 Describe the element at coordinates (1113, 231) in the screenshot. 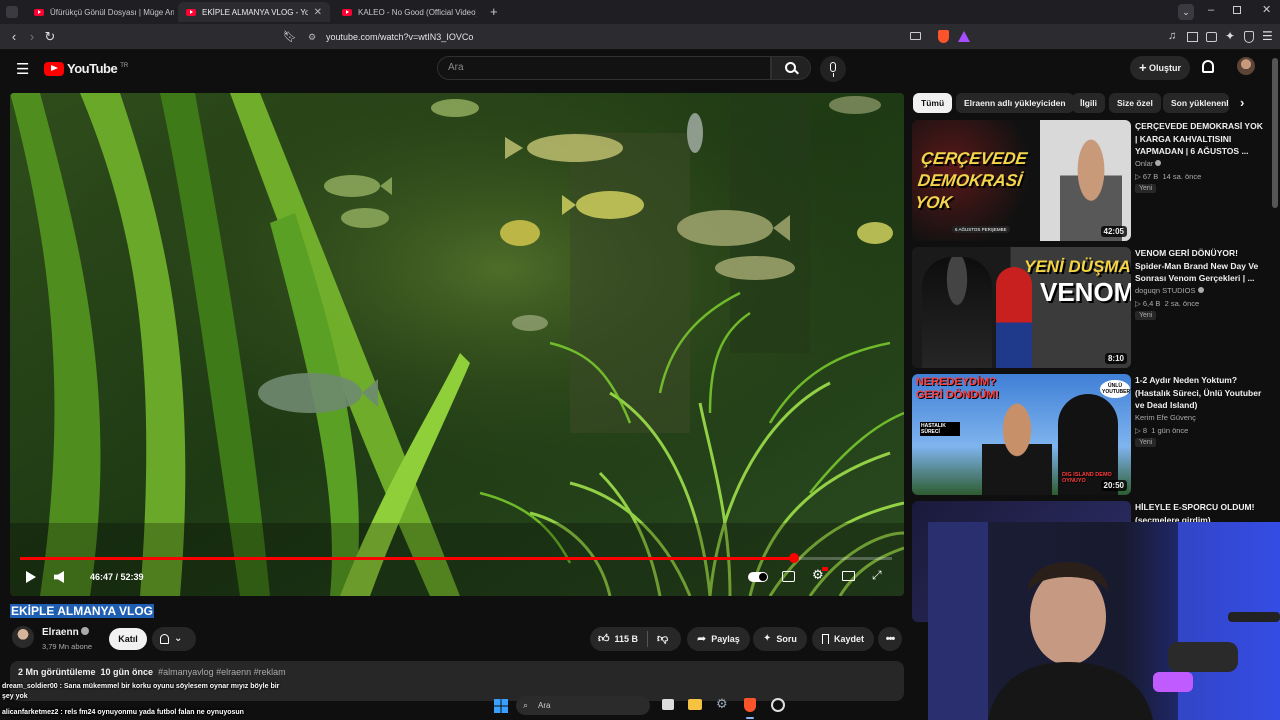

I see `duration-badge: 42:05` at that location.